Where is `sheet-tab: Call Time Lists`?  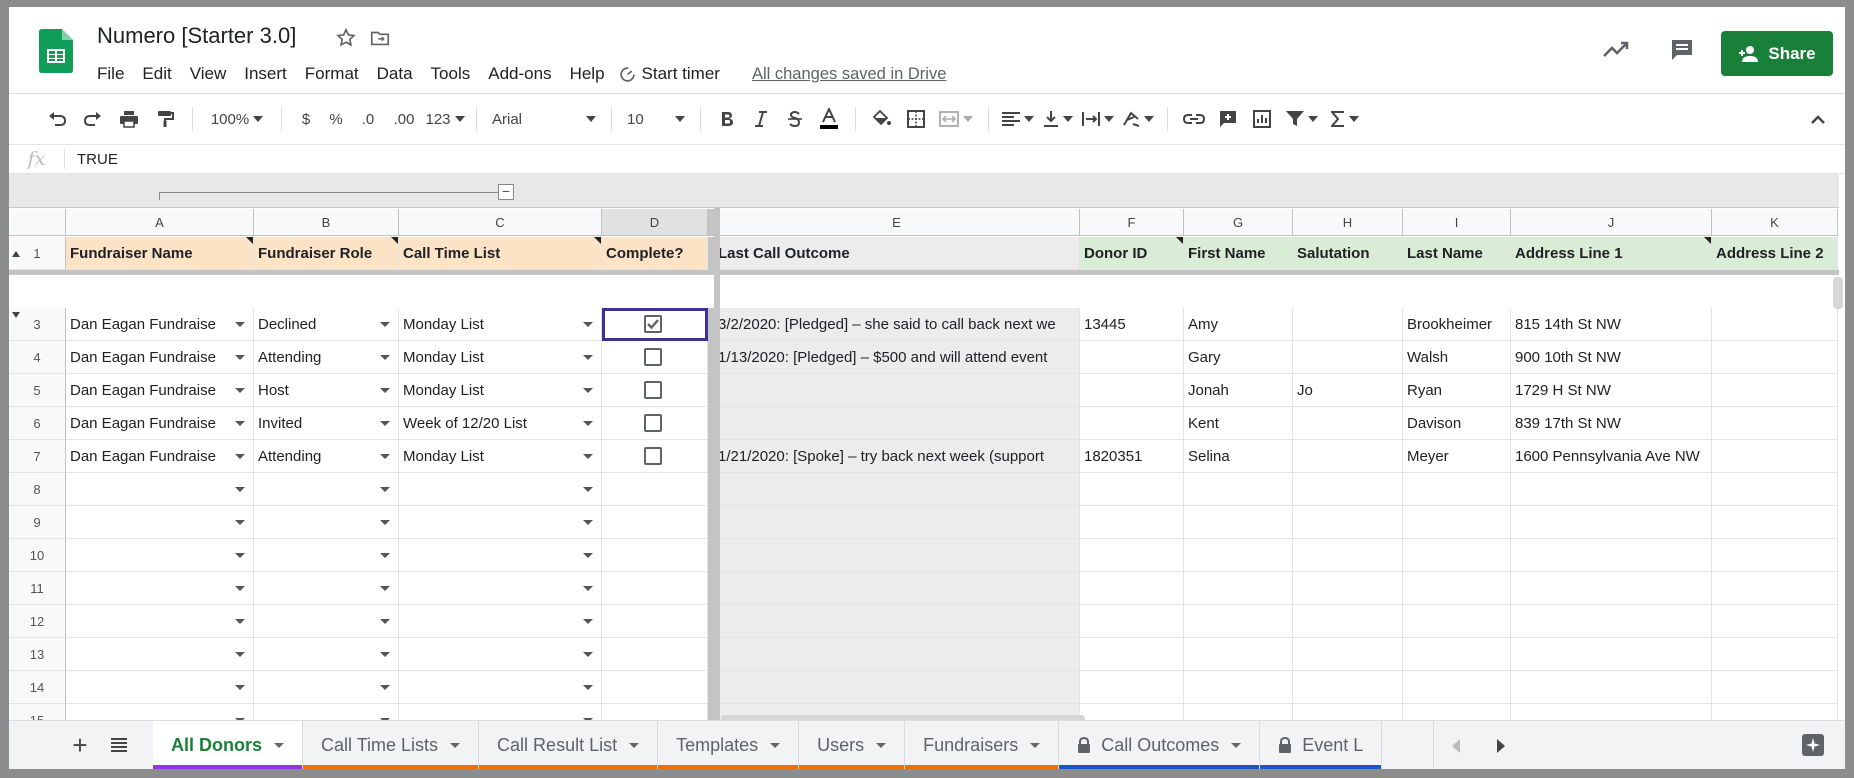
sheet-tab: Call Time Lists is located at coordinates (391, 745).